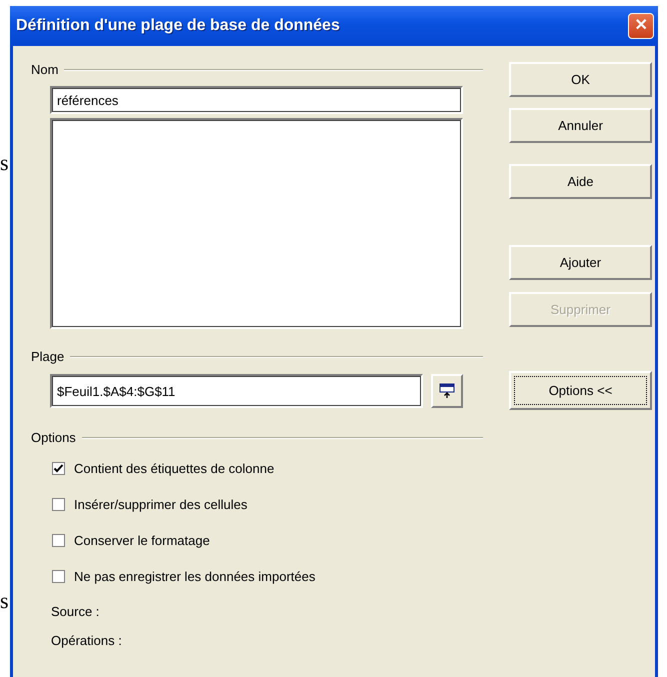 This screenshot has height=677, width=667. I want to click on checkbox-label: Insérer/supprimer des cellules, so click(161, 504).